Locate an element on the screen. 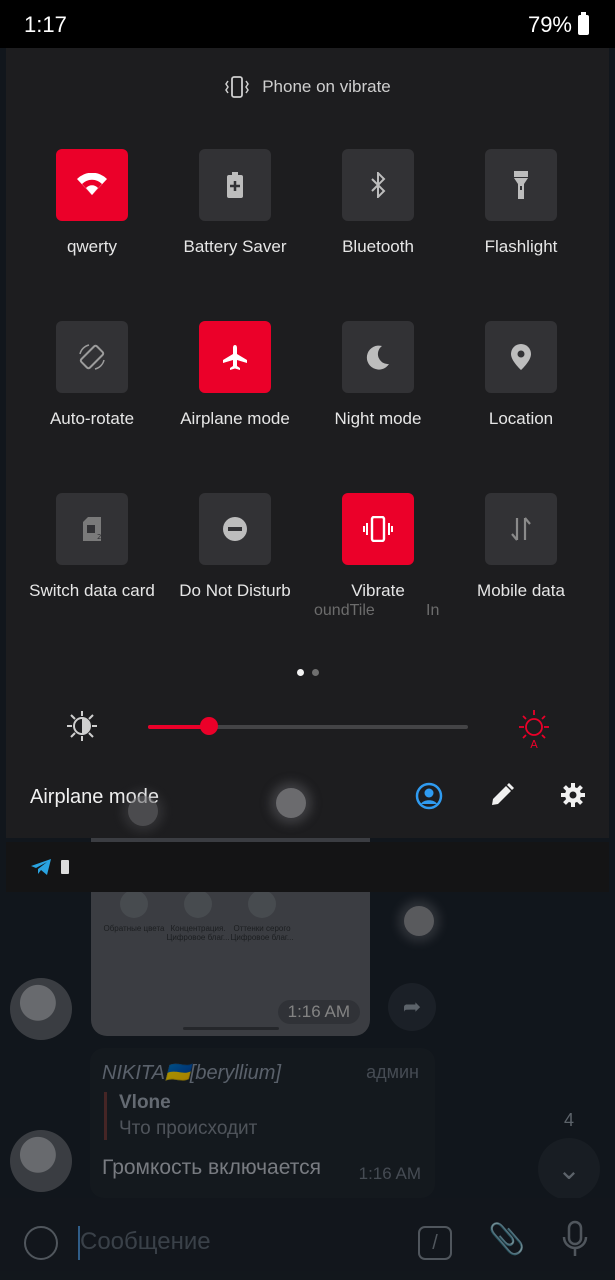 Image resolution: width=615 pixels, height=1280 pixels. telegram-icon is located at coordinates (41, 867).